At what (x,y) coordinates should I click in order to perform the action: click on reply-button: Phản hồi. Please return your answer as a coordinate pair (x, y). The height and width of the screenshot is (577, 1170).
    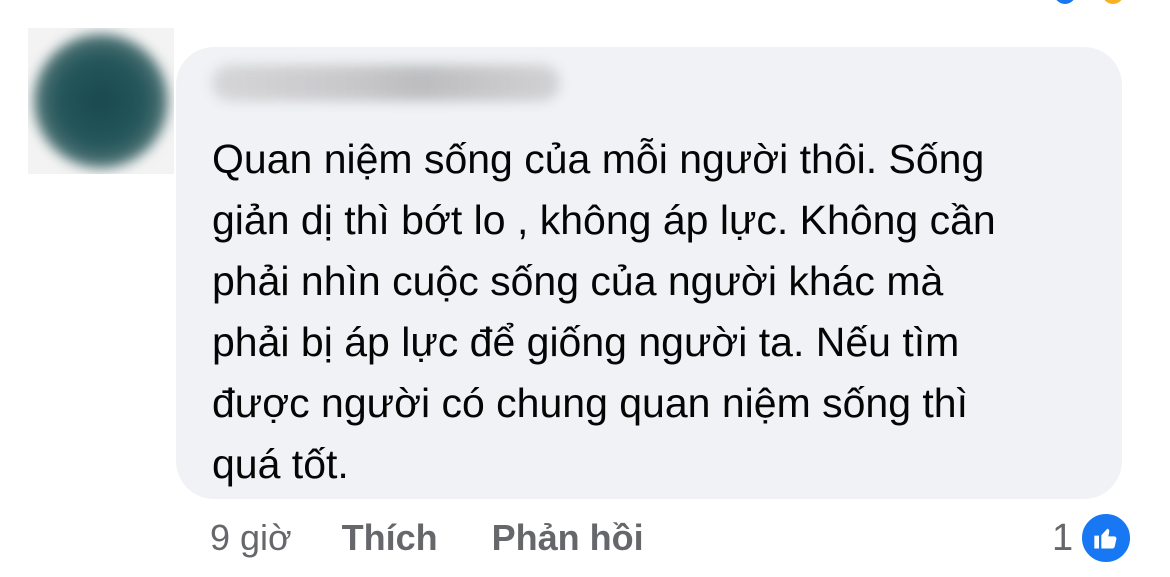
    Looking at the image, I should click on (568, 538).